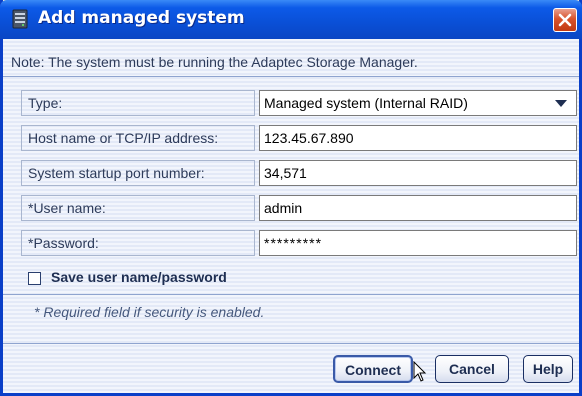  Describe the element at coordinates (138, 243) in the screenshot. I see `password-label: *Password:` at that location.